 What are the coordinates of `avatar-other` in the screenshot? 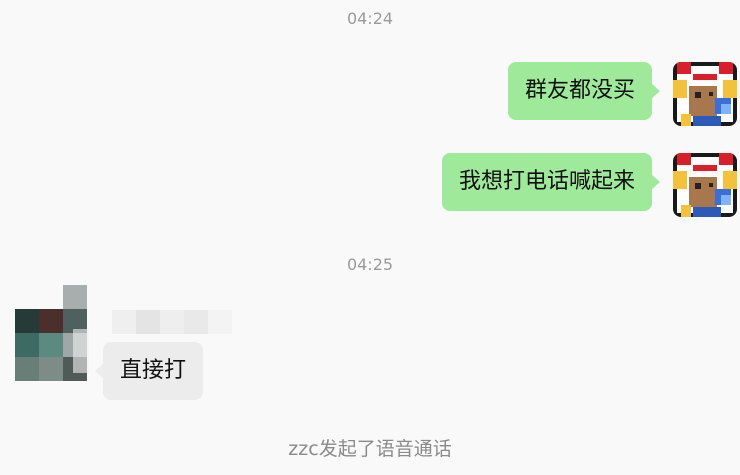 It's located at (52, 333).